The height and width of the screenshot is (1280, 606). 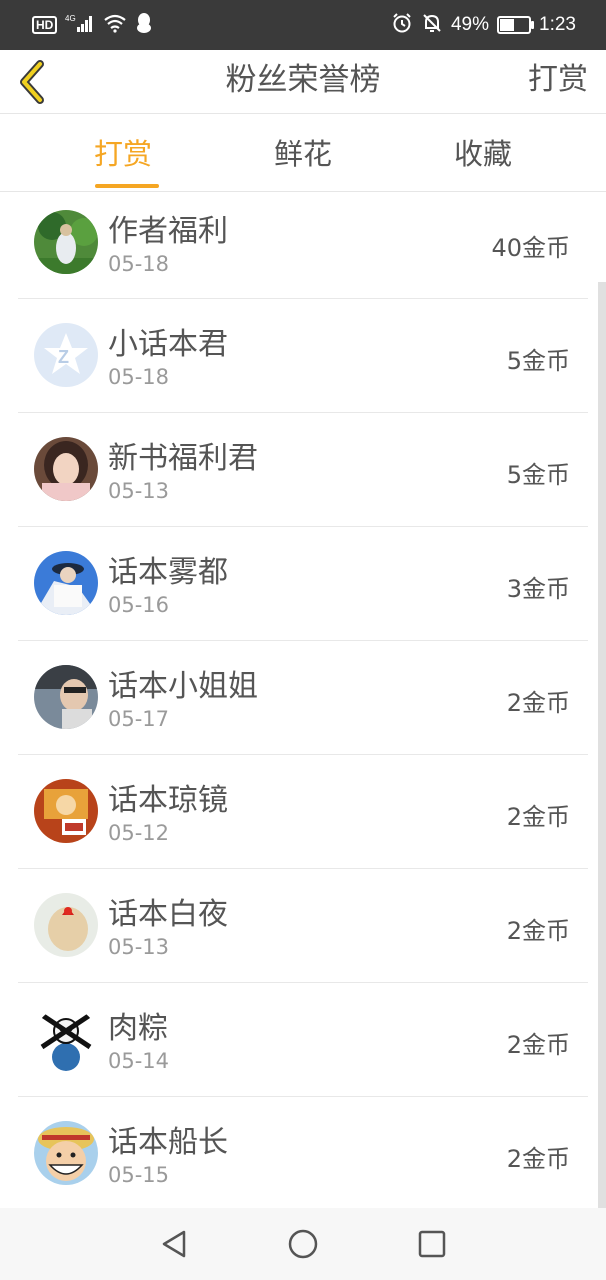 I want to click on back-triangle-icon, so click(x=174, y=1248).